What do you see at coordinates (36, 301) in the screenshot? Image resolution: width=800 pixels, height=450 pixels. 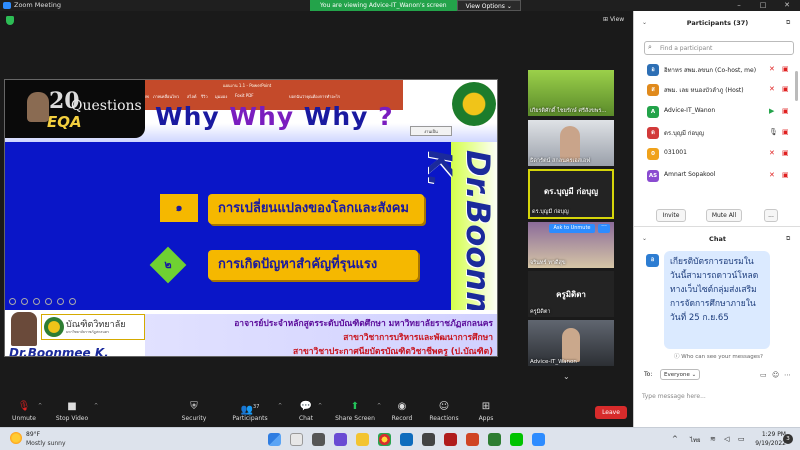 I see `pen-icon` at bounding box center [36, 301].